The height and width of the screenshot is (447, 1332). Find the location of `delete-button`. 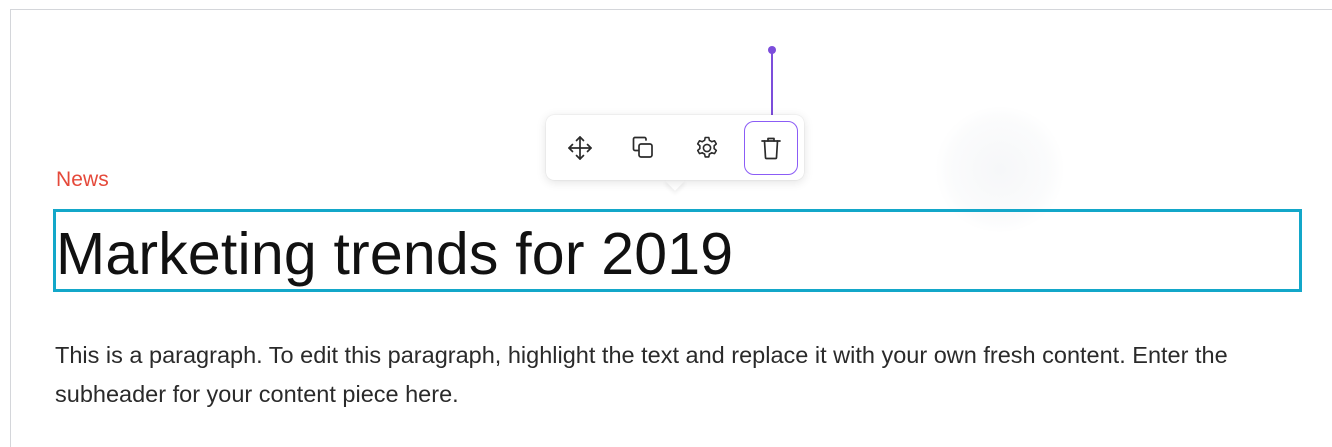

delete-button is located at coordinates (771, 148).